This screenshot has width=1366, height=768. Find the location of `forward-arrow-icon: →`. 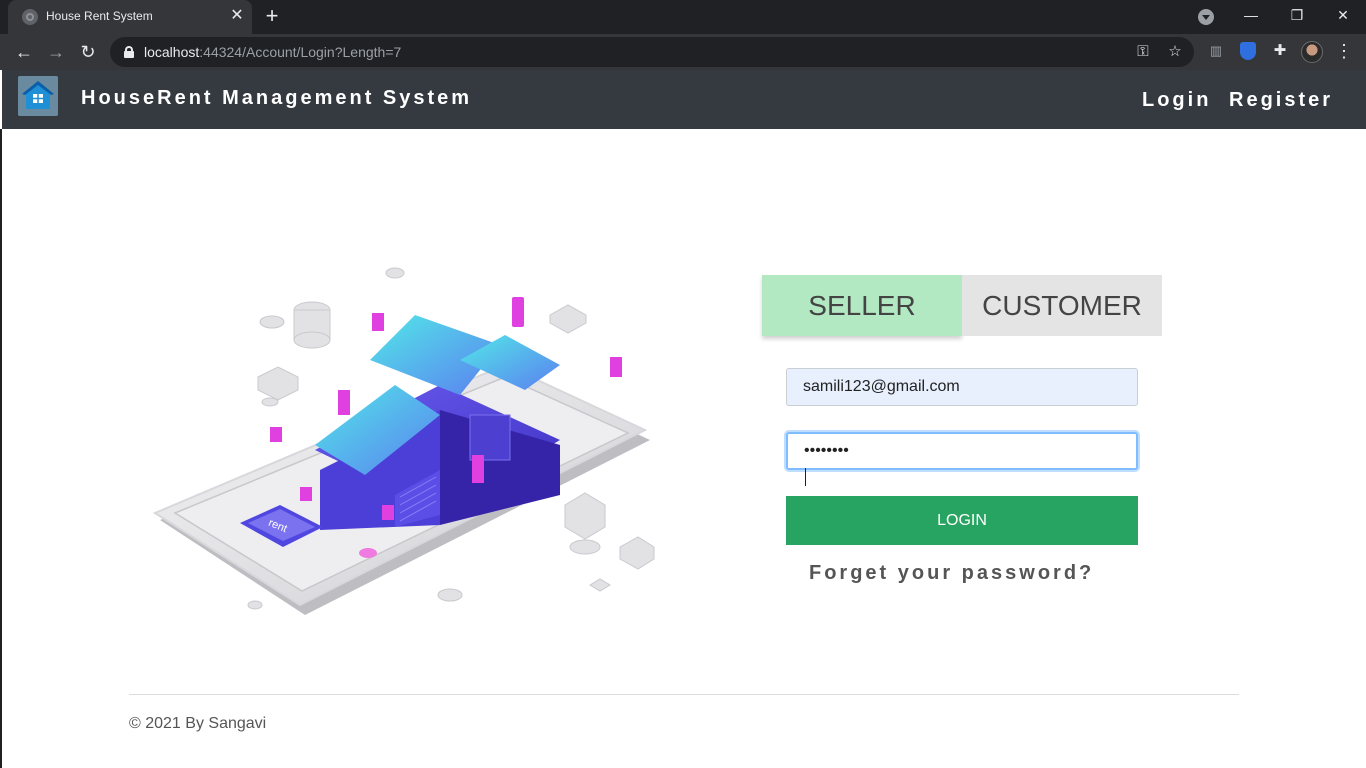

forward-arrow-icon: → is located at coordinates (56, 52).